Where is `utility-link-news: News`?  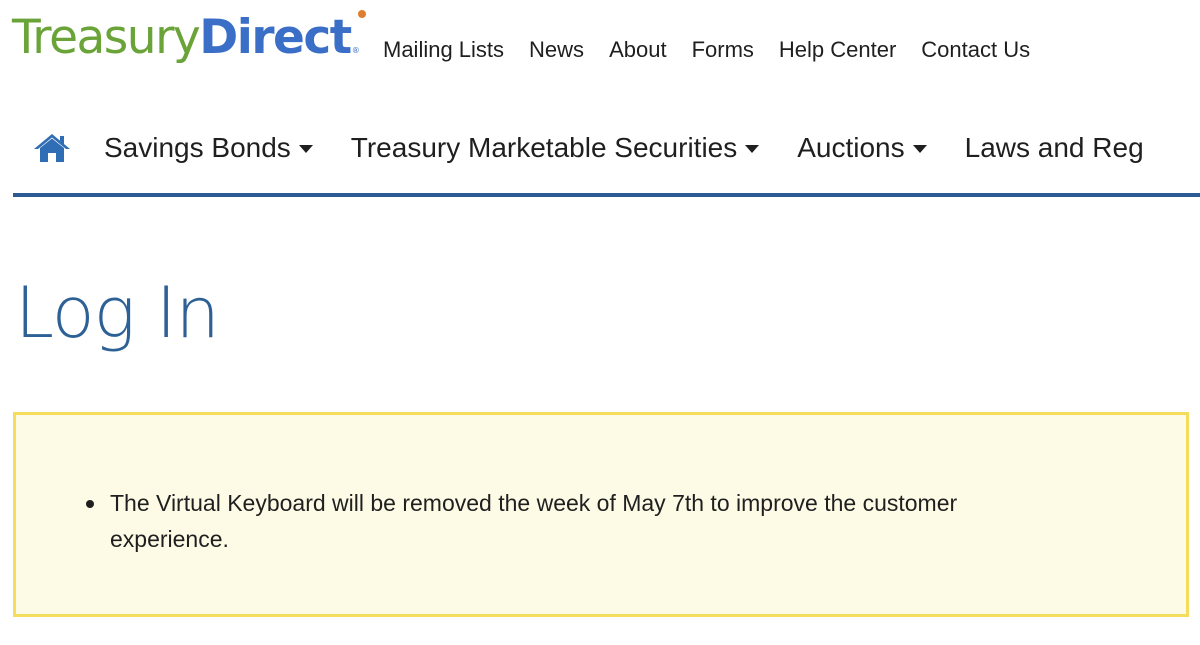
utility-link-news: News is located at coordinates (556, 50).